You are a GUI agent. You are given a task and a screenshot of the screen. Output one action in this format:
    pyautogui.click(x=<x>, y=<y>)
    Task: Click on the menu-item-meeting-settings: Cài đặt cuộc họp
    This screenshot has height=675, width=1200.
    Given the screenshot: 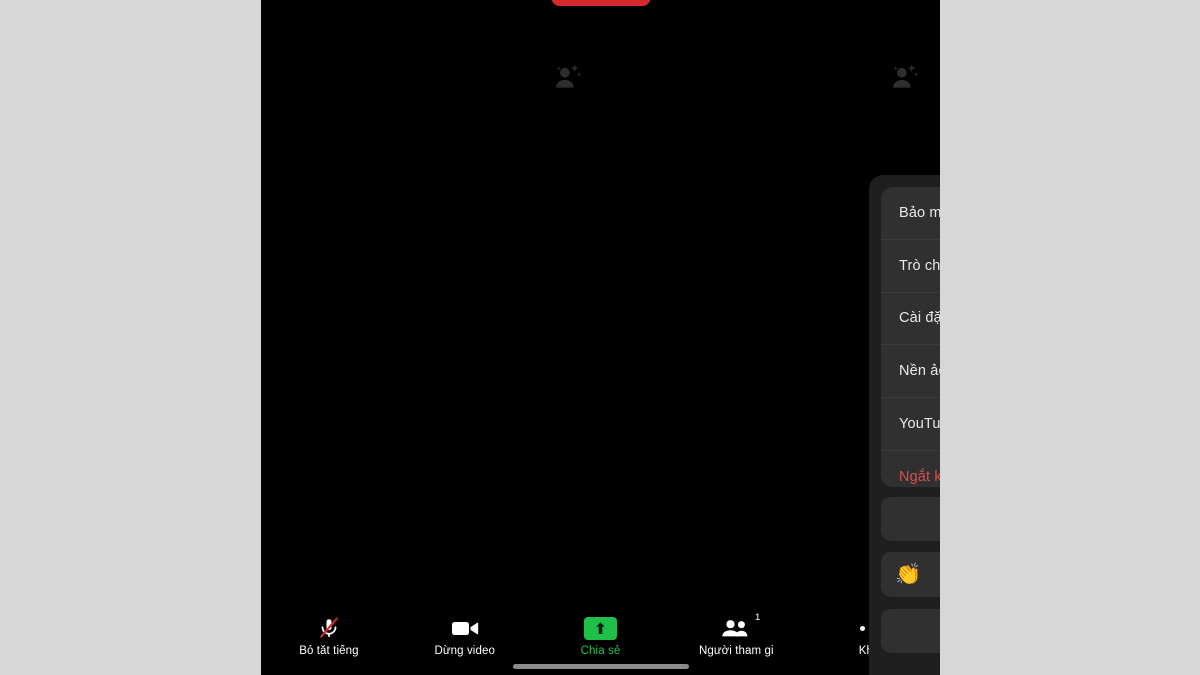 What is the action you would take?
    pyautogui.click(x=910, y=319)
    